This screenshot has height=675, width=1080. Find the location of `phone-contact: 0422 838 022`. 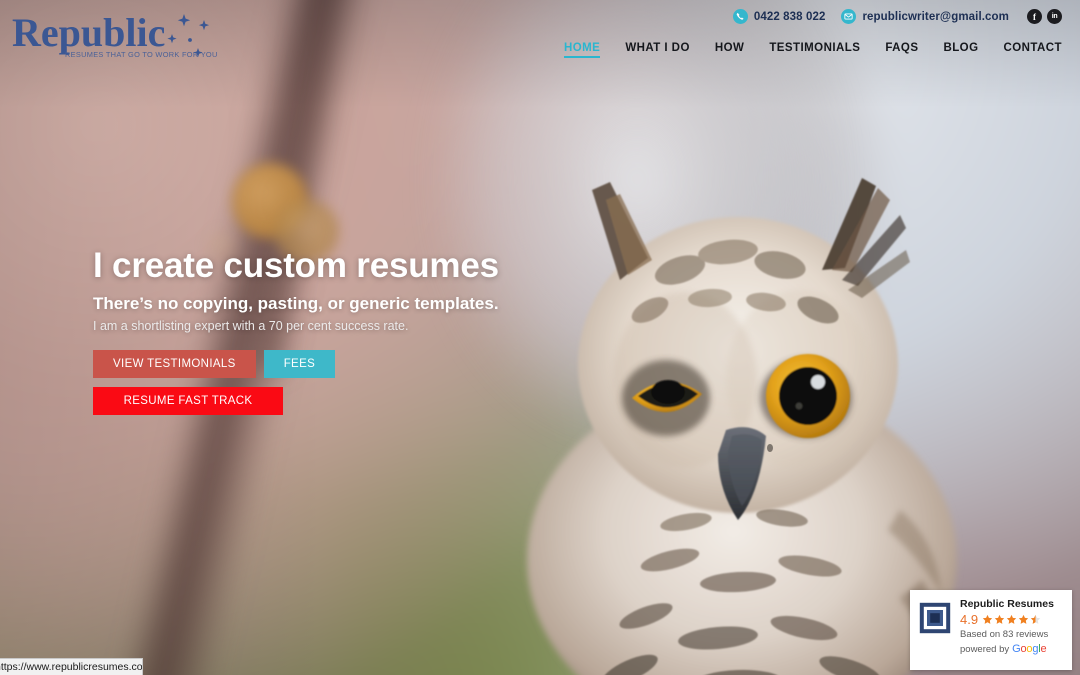

phone-contact: 0422 838 022 is located at coordinates (779, 16).